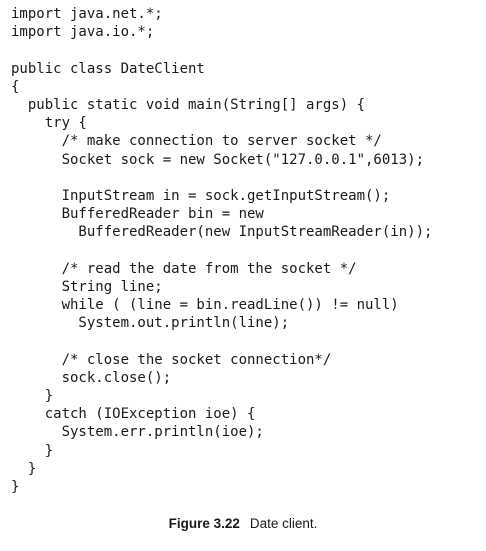 The height and width of the screenshot is (551, 486). What do you see at coordinates (133, 414) in the screenshot?
I see `code-line: catch (IOException ioe) {` at bounding box center [133, 414].